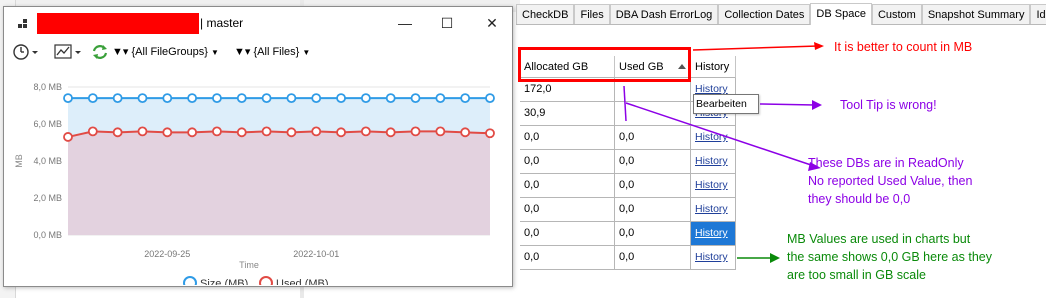  What do you see at coordinates (47, 161) in the screenshot?
I see `y-tick-label: 4,0 MB` at bounding box center [47, 161].